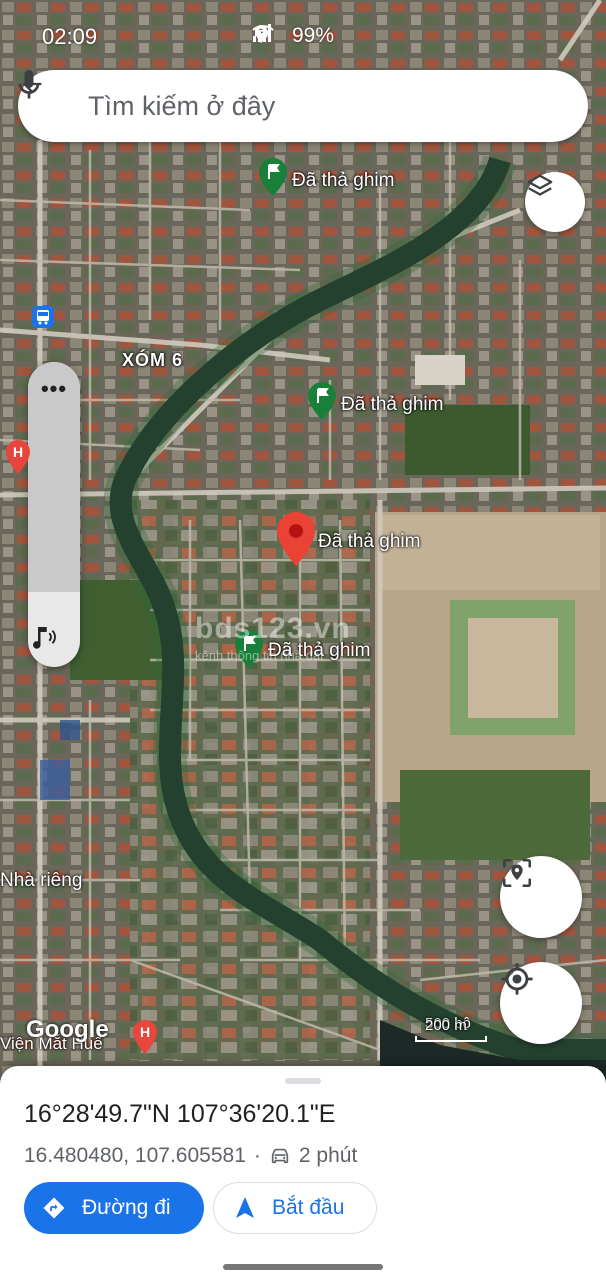 The image size is (606, 1280). I want to click on scale-label-bottom: 200 m, so click(446, 1025).